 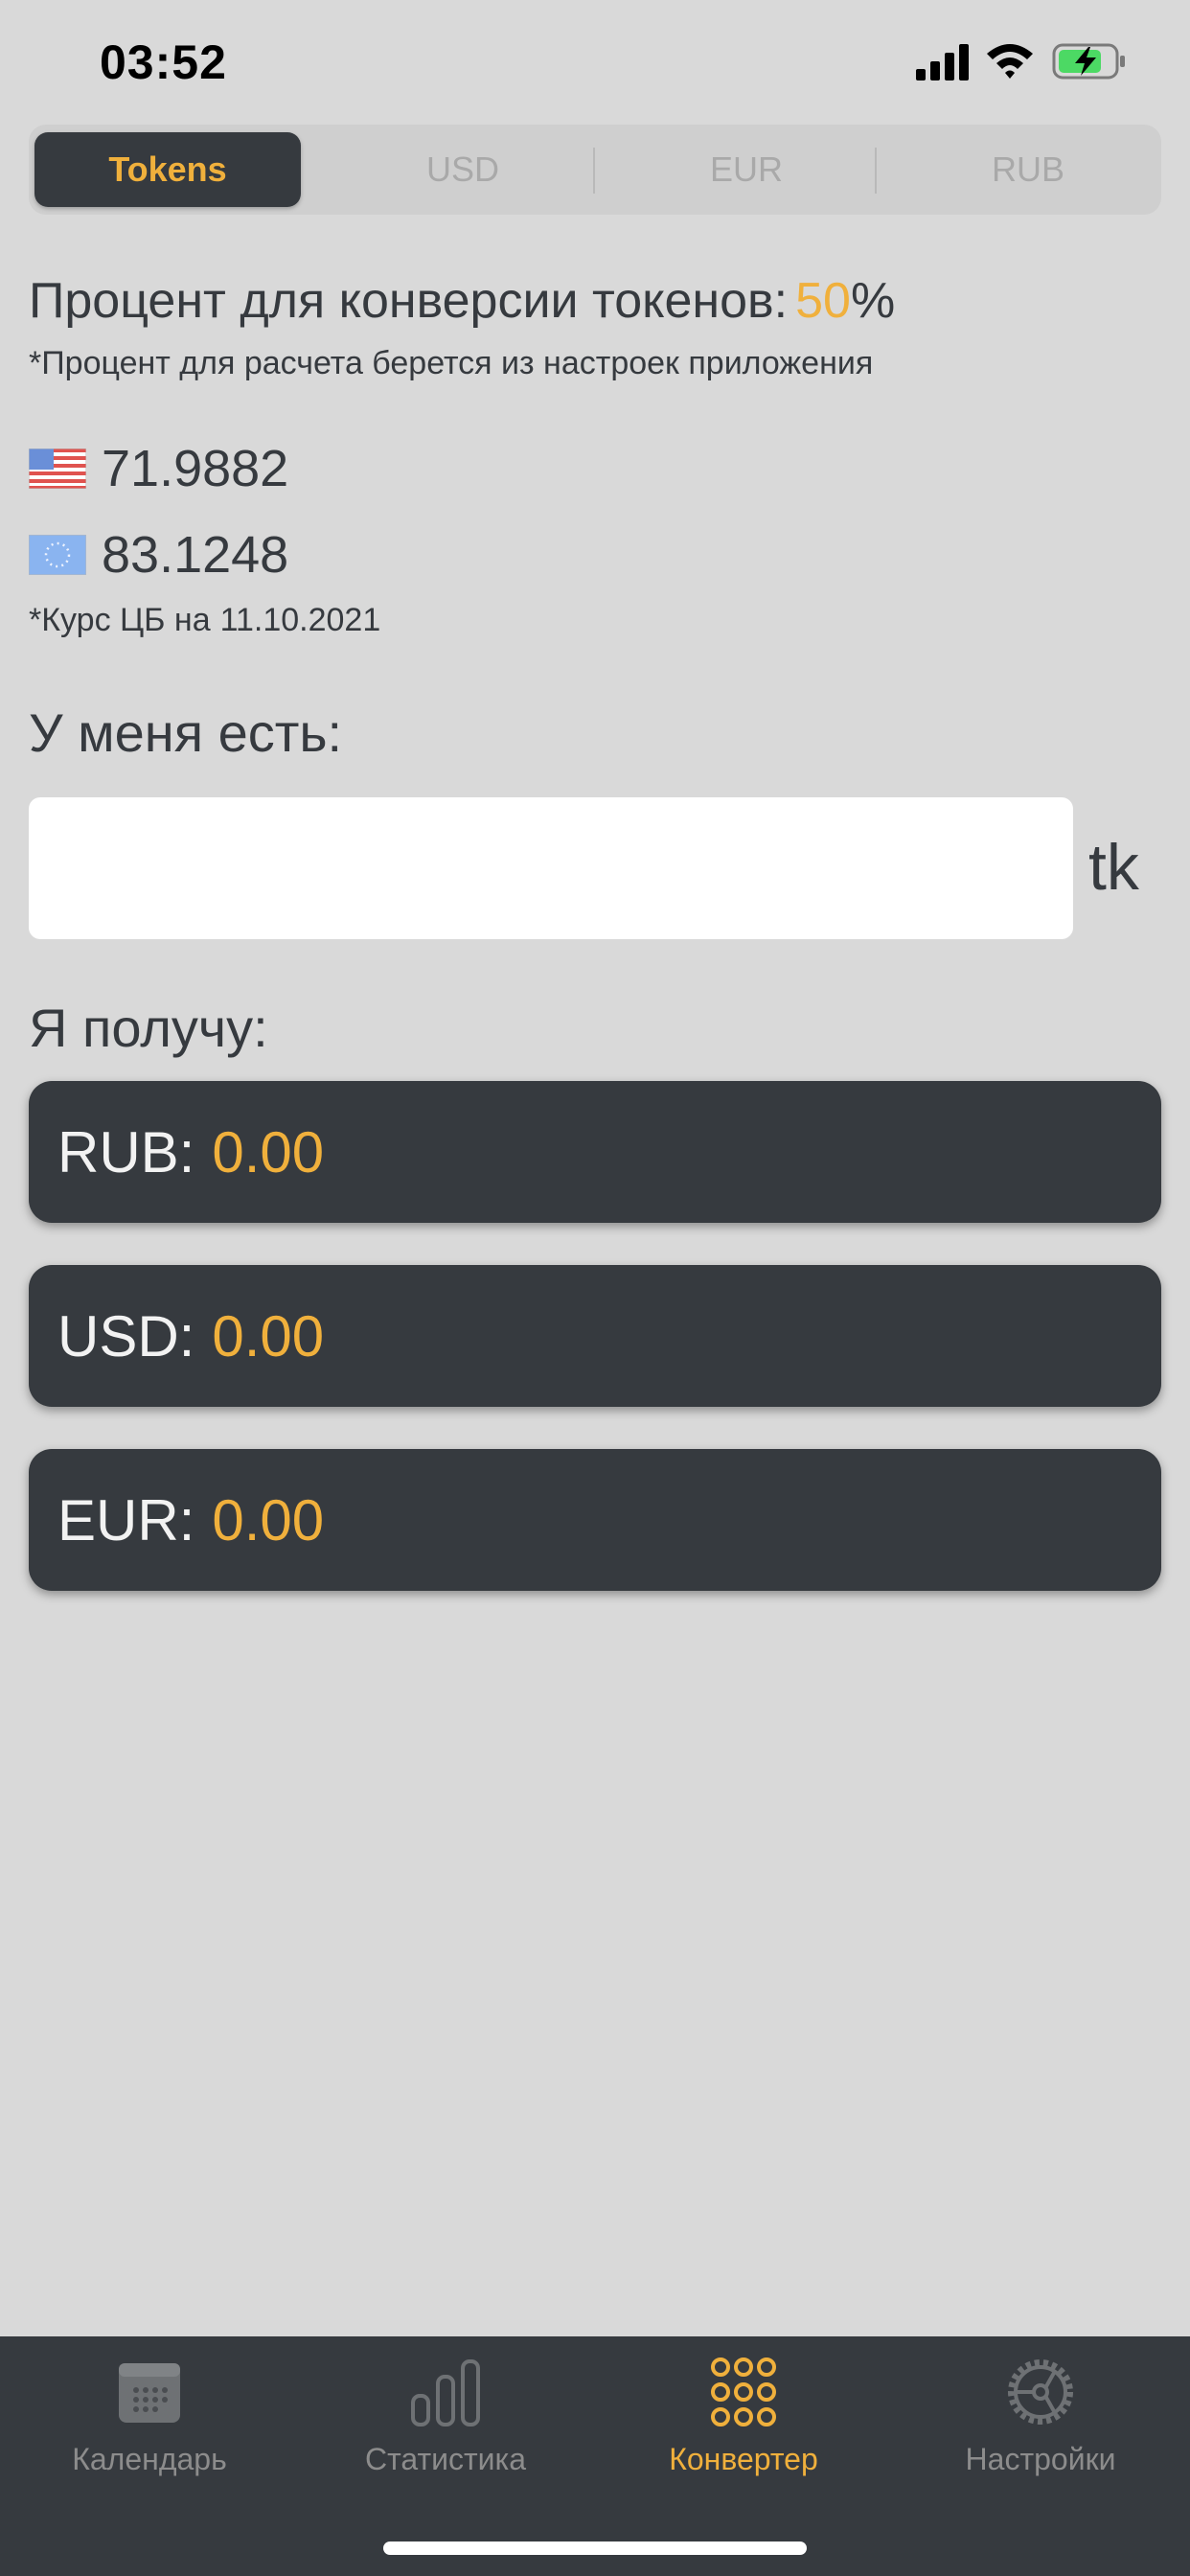 What do you see at coordinates (463, 169) in the screenshot?
I see `segment-usd: USD` at bounding box center [463, 169].